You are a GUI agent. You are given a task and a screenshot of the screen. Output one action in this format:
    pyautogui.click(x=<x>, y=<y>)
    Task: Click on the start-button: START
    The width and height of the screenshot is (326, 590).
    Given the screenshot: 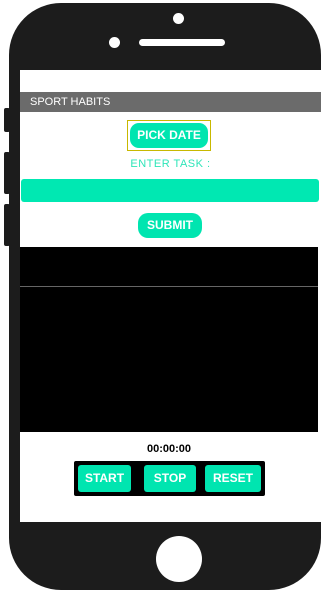 What is the action you would take?
    pyautogui.click(x=104, y=478)
    